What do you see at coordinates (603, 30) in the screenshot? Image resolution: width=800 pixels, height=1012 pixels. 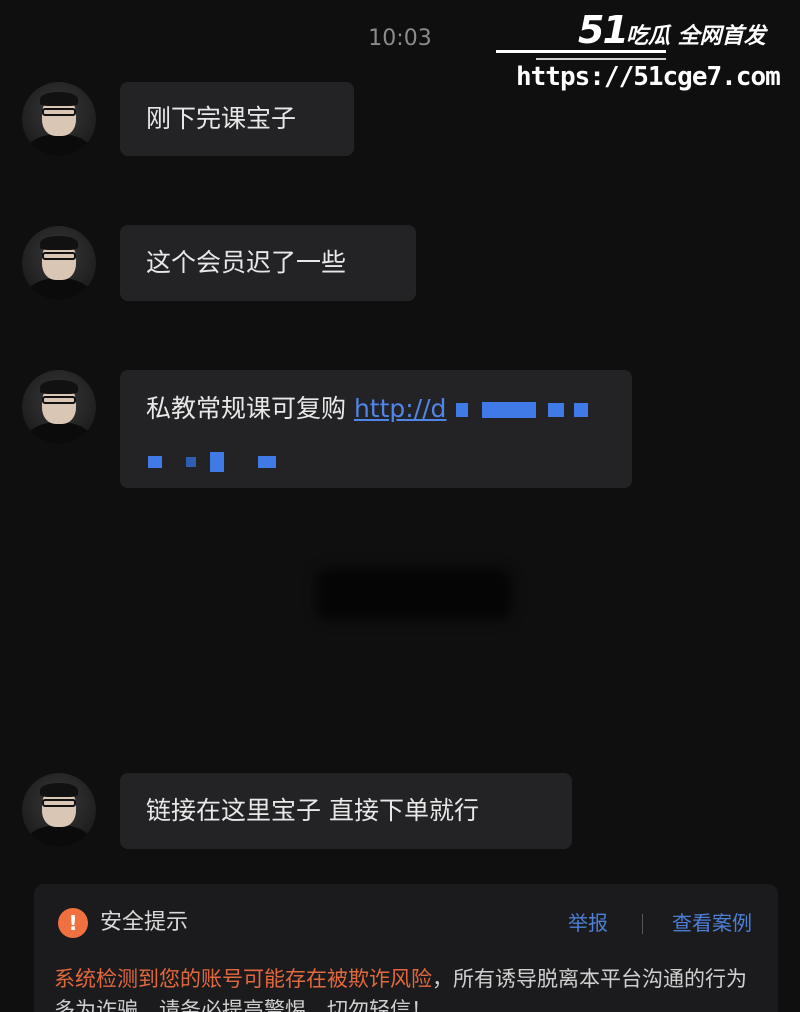 I see `watermark-logo: 51` at bounding box center [603, 30].